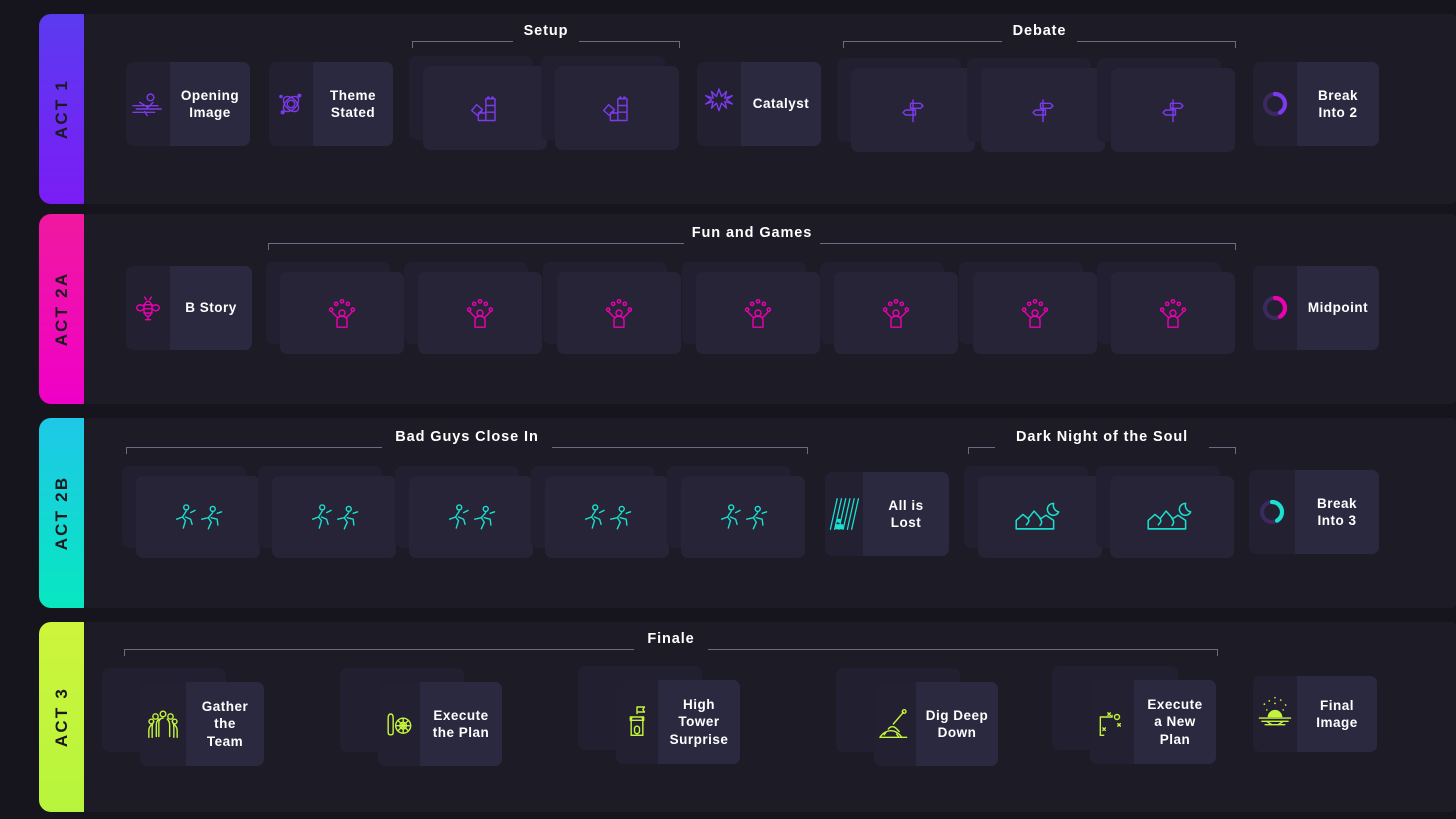 This screenshot has width=1456, height=819. Describe the element at coordinates (1338, 103) in the screenshot. I see `beat-card-label: Break Into 2` at that location.